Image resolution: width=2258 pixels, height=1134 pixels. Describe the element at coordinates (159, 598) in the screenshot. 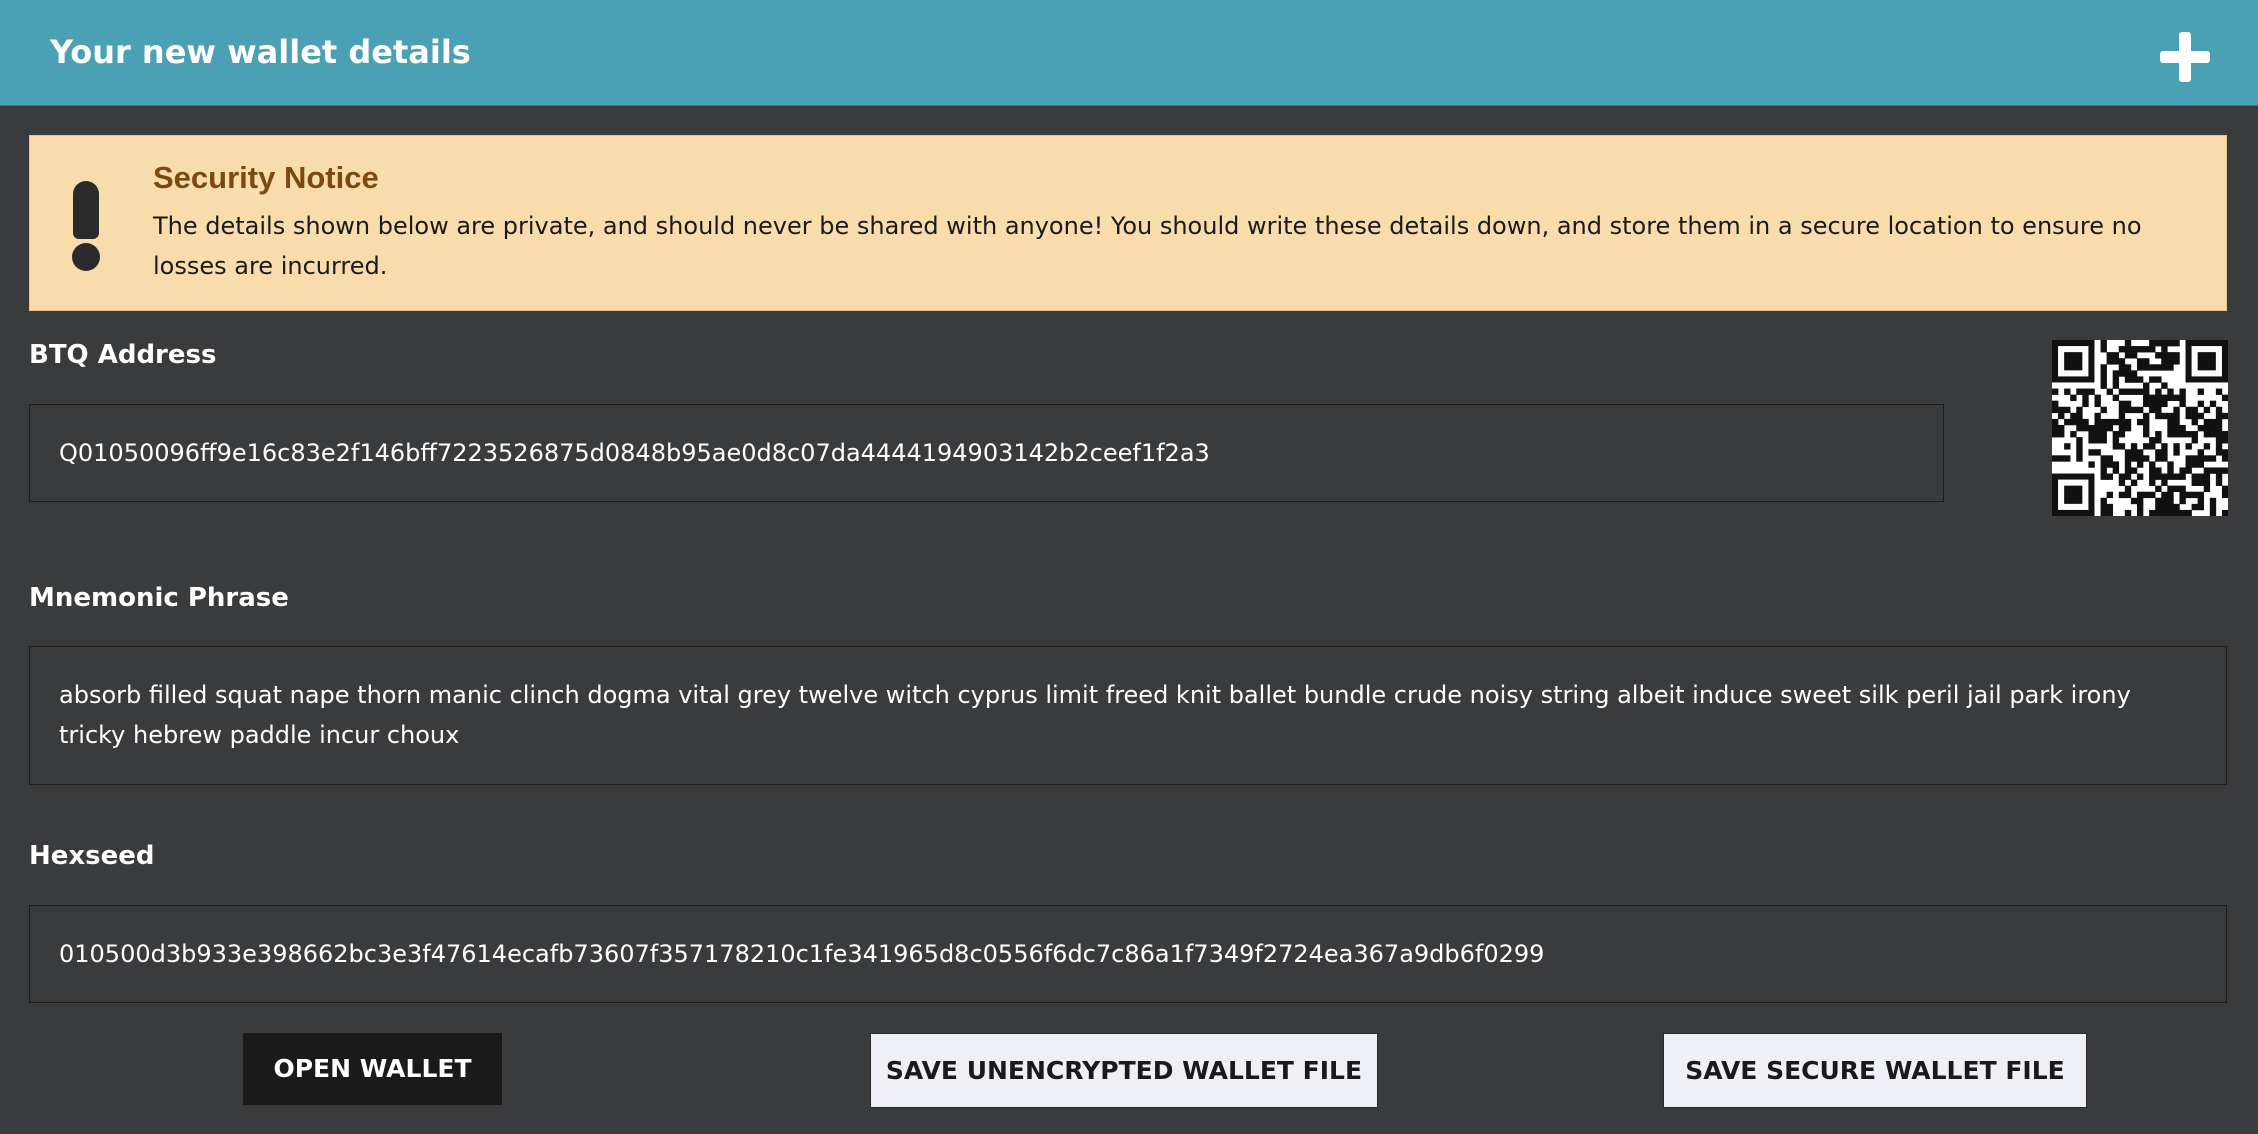

I see `mnemonic-label: Mnemonic Phrase` at that location.